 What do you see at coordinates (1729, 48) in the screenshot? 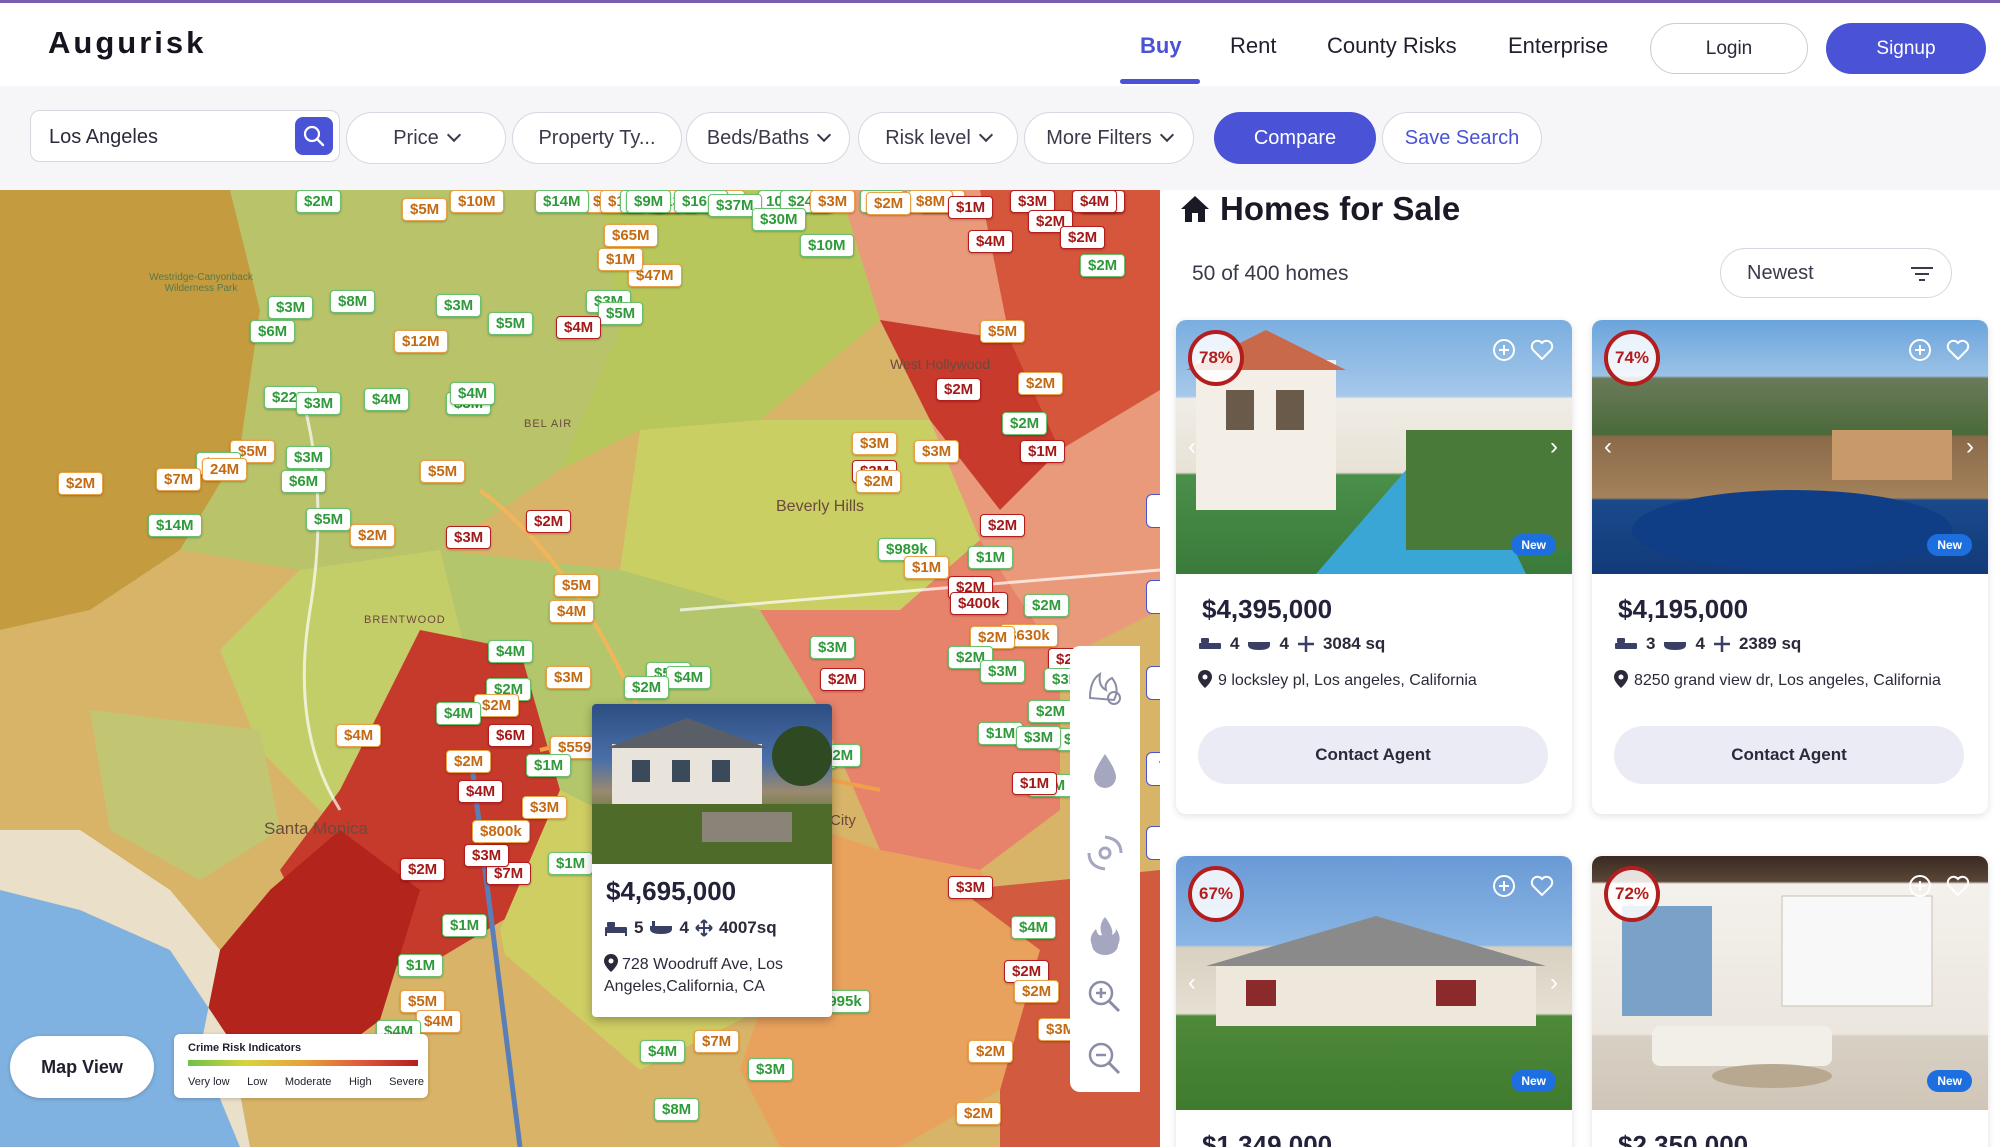
I see `login-button: Login` at bounding box center [1729, 48].